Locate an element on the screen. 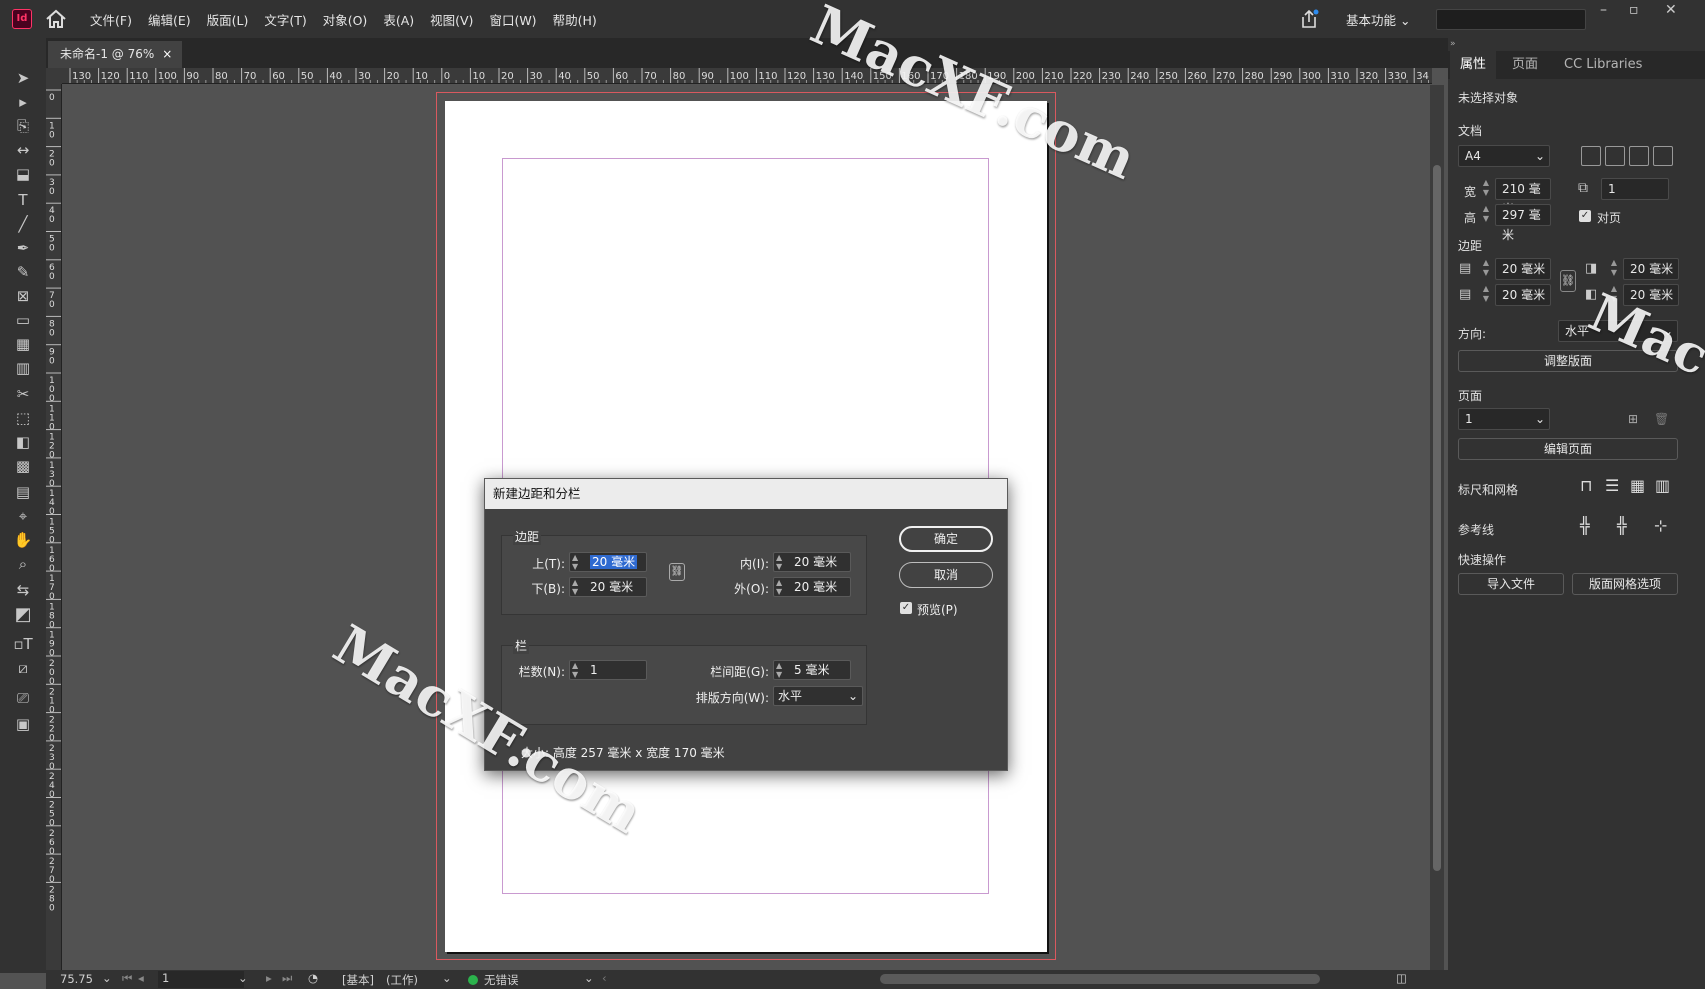 This screenshot has width=1705, height=989. last-page-icon: ⏭ is located at coordinates (287, 978).